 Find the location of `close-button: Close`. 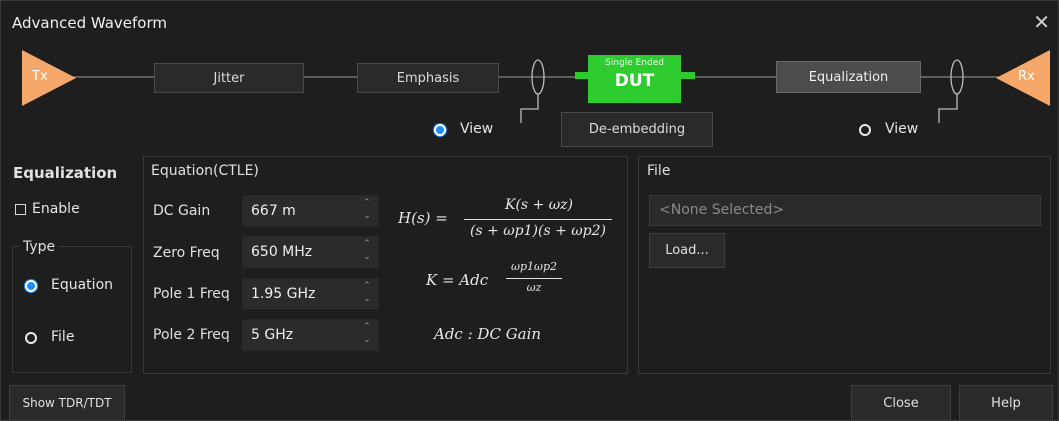

close-button: Close is located at coordinates (901, 403).